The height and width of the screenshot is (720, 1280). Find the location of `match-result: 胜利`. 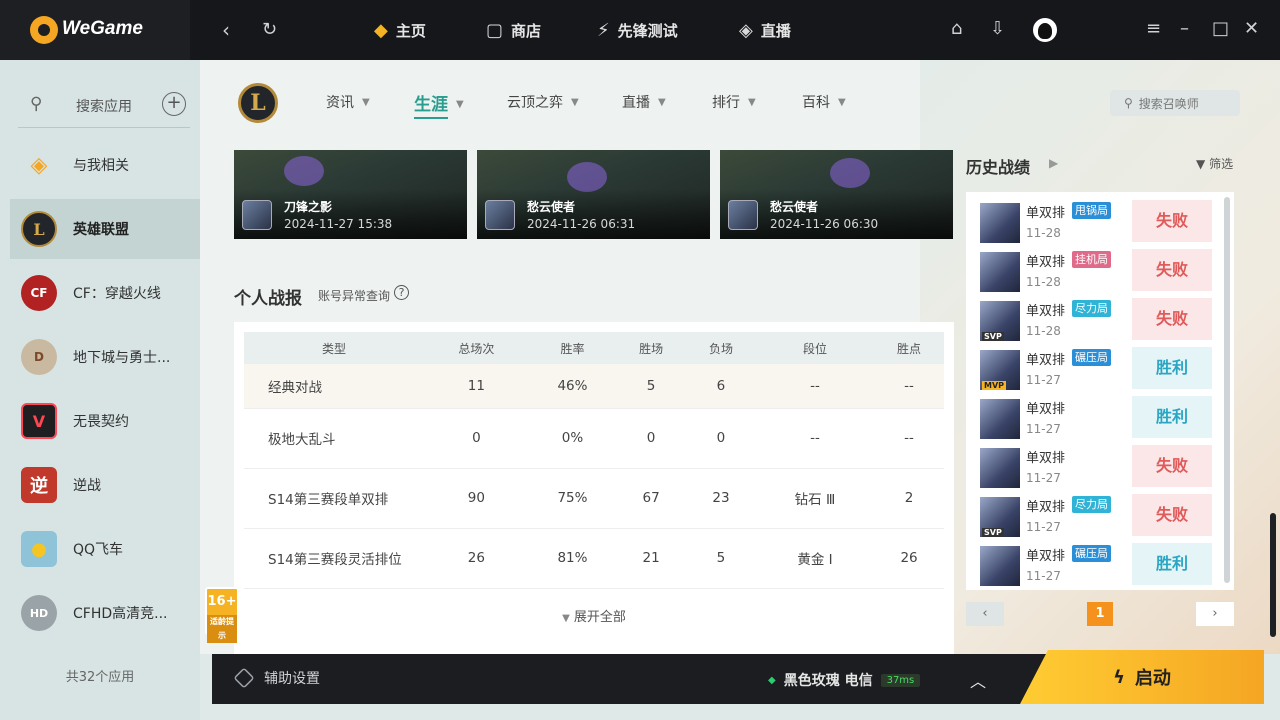

match-result: 胜利 is located at coordinates (1172, 564).